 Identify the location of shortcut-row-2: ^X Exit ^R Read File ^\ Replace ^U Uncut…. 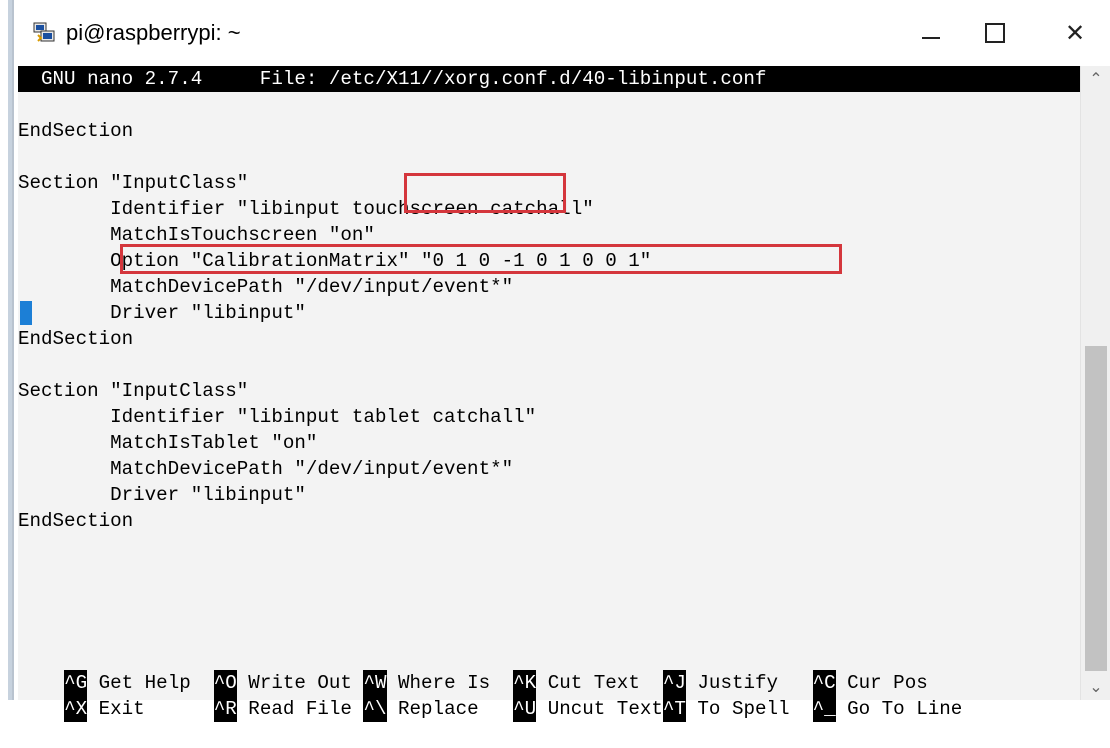
(490, 696).